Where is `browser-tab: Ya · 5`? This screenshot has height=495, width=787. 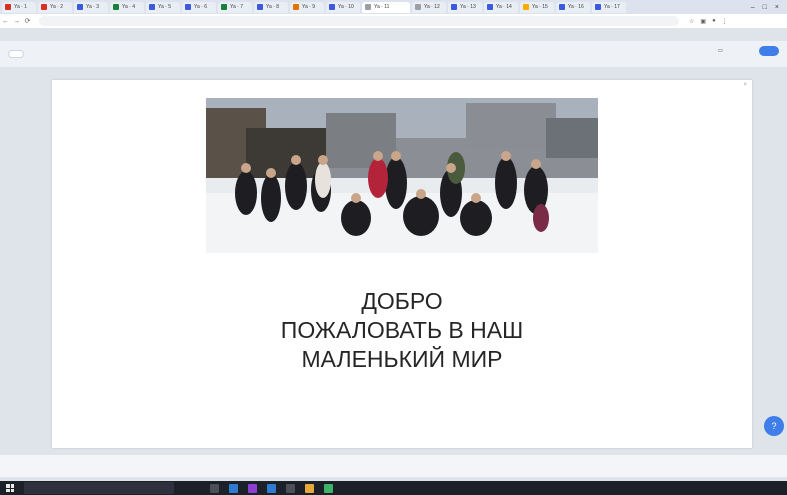 browser-tab: Ya · 5 is located at coordinates (163, 7).